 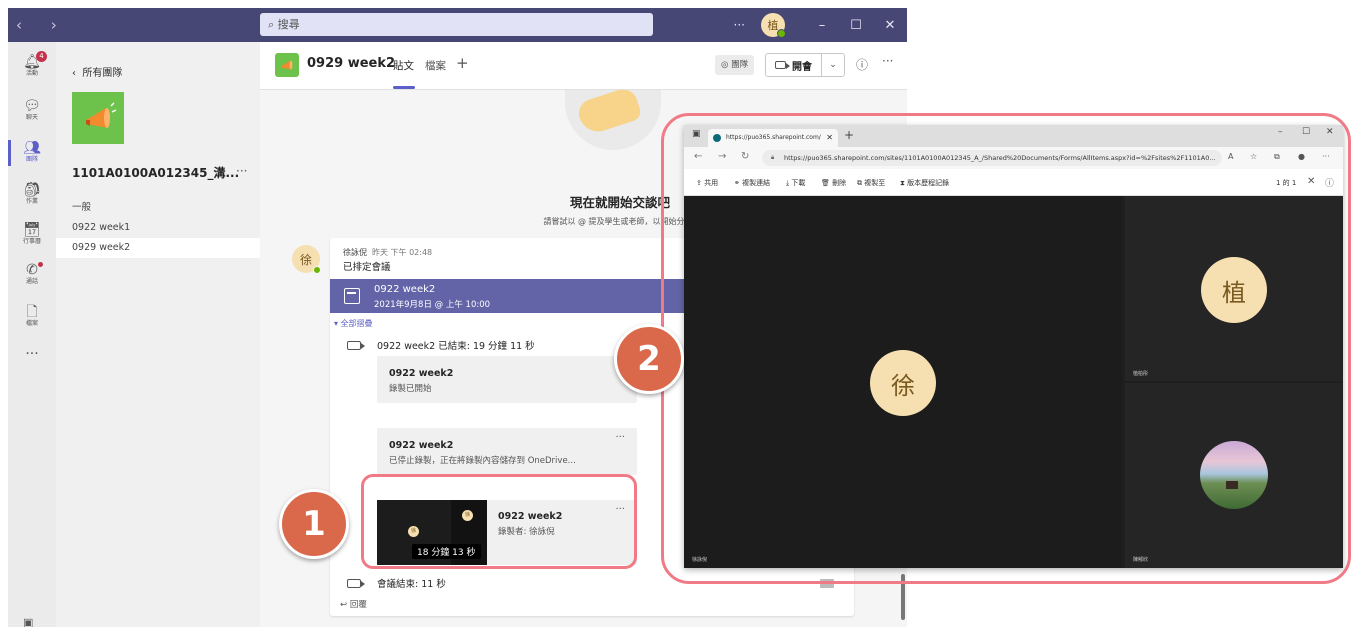 What do you see at coordinates (31, 159) in the screenshot?
I see `rail-label: 團隊` at bounding box center [31, 159].